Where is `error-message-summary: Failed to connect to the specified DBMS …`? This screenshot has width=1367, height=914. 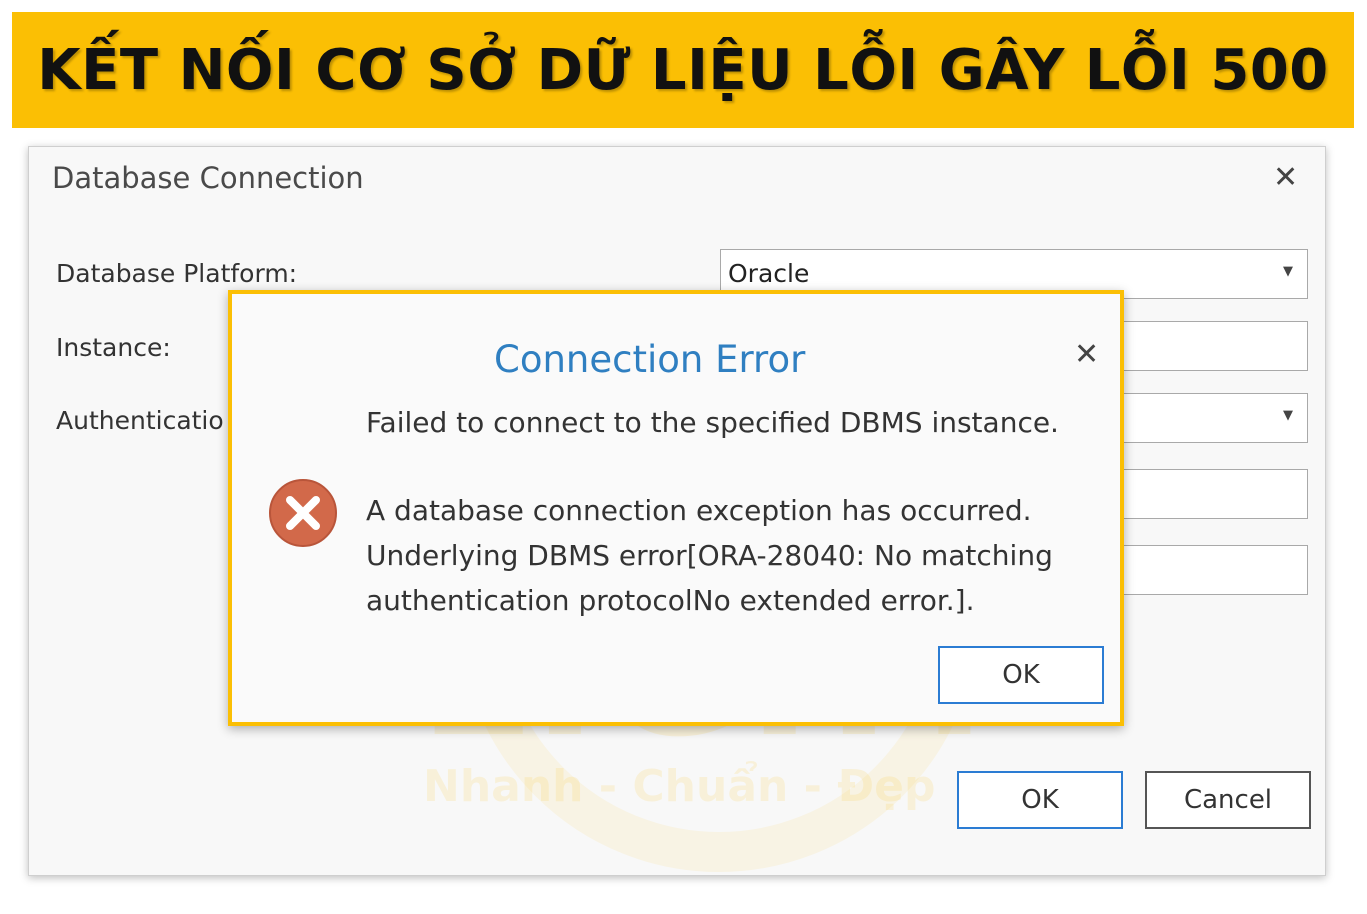 error-message-summary: Failed to connect to the specified DBMS … is located at coordinates (712, 422).